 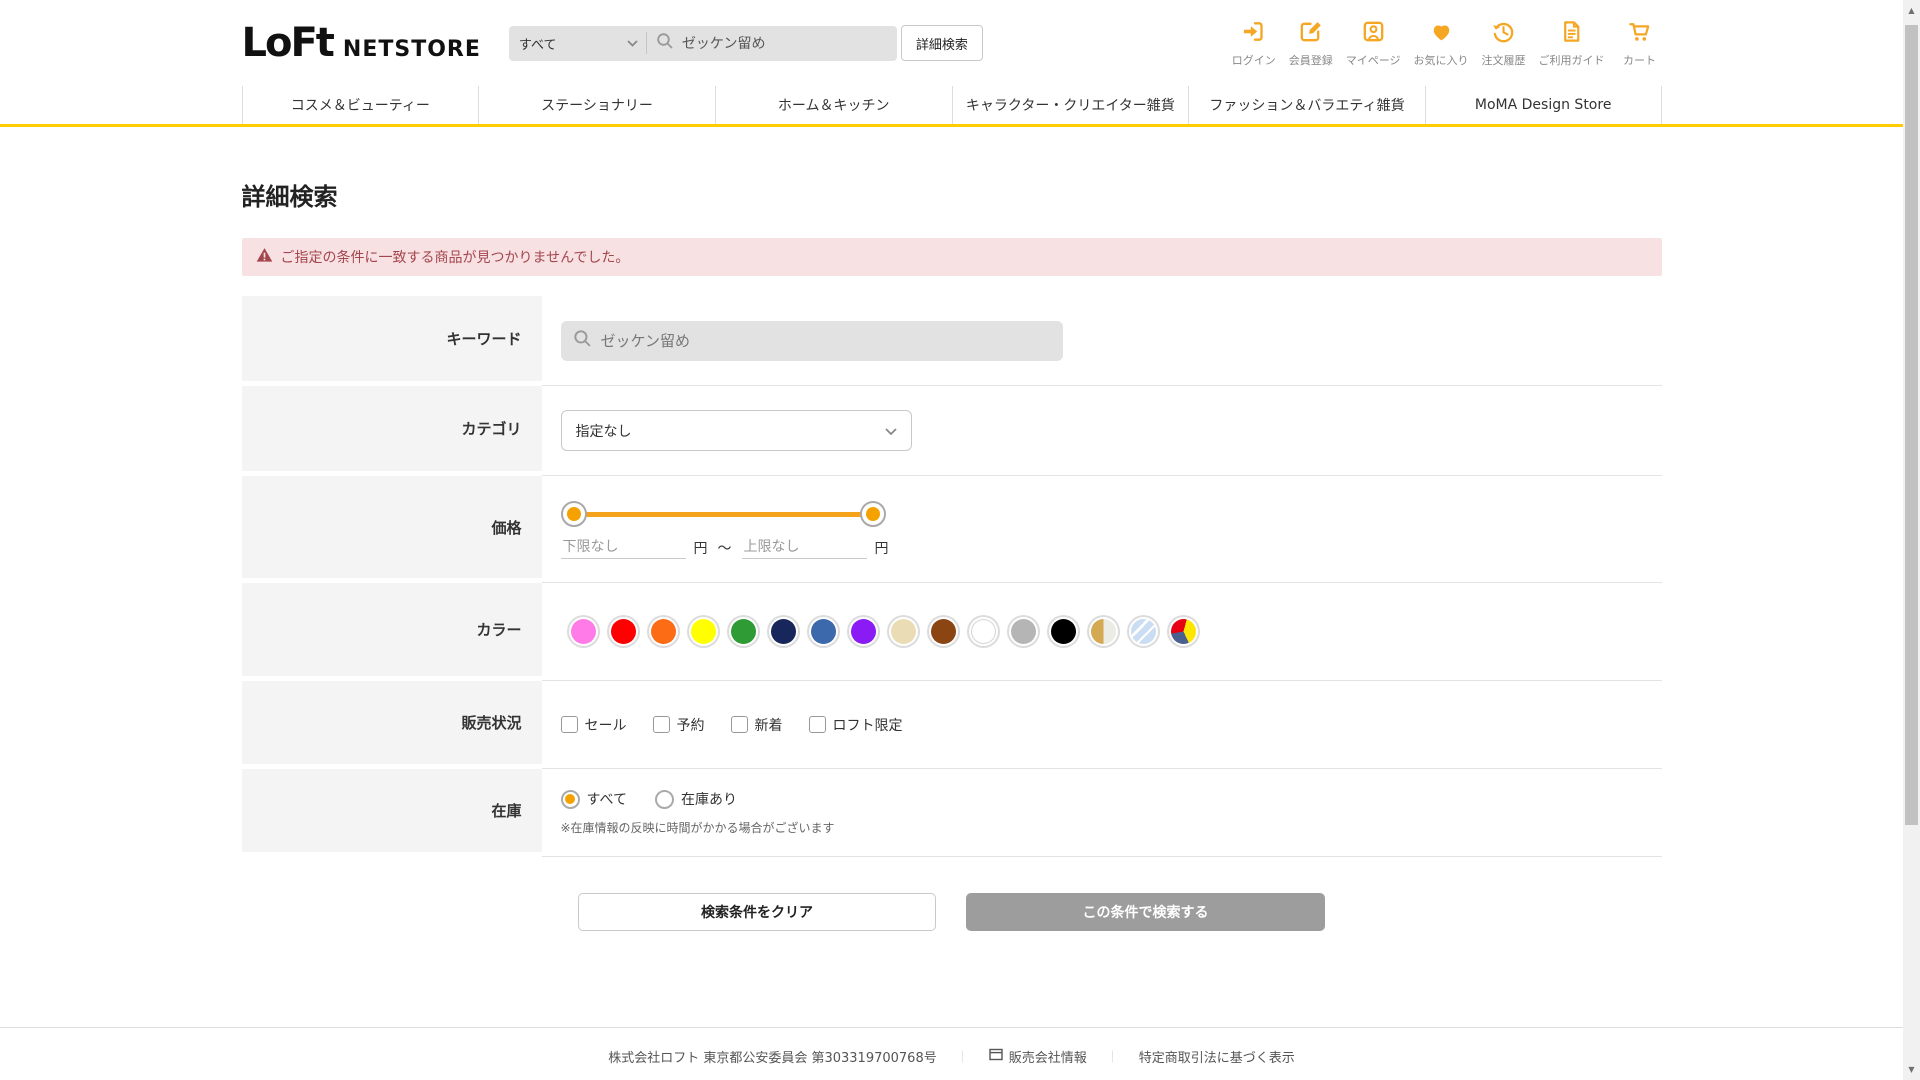 What do you see at coordinates (1911, 1069) in the screenshot?
I see `scrollbar-down-arrow-icon: ▼` at bounding box center [1911, 1069].